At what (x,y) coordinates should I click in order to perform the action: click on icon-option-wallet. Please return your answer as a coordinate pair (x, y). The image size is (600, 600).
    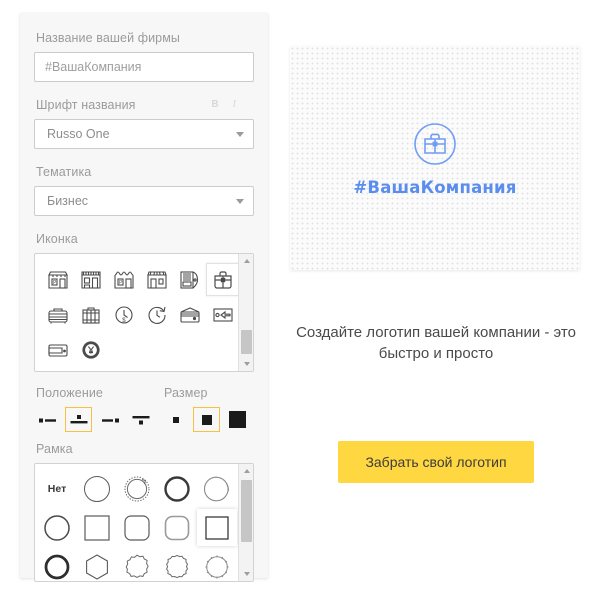
    Looking at the image, I should click on (189, 314).